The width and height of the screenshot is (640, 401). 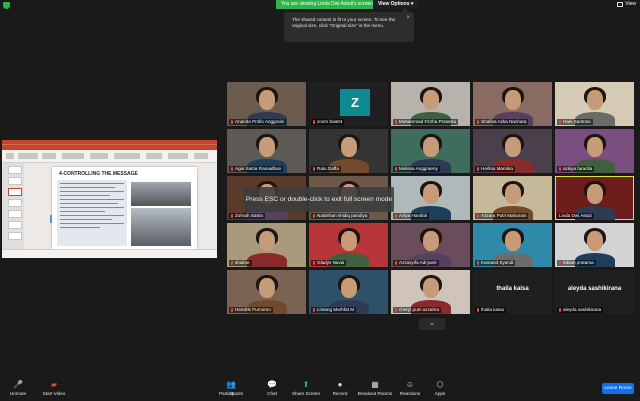 What do you see at coordinates (504, 121) in the screenshot?
I see `participant-name-text: Shafina Azka Nachara` at bounding box center [504, 121].